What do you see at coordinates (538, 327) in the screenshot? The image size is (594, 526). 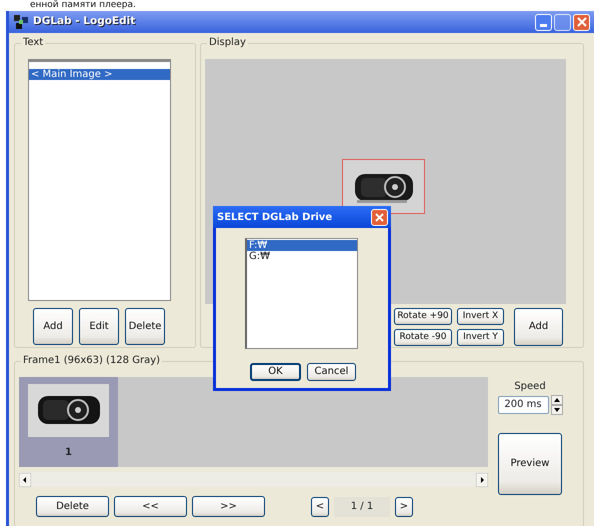 I see `add-button: Add` at bounding box center [538, 327].